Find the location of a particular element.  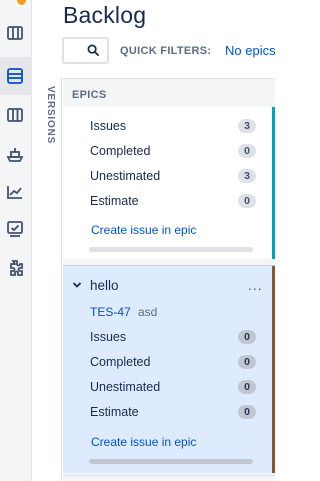

versions-tab-label: VERSIONS is located at coordinates (50, 115).